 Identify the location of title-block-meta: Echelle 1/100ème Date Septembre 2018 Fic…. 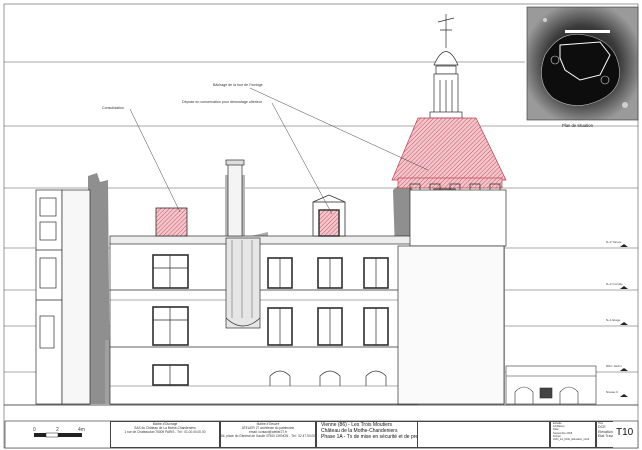
(573, 434).